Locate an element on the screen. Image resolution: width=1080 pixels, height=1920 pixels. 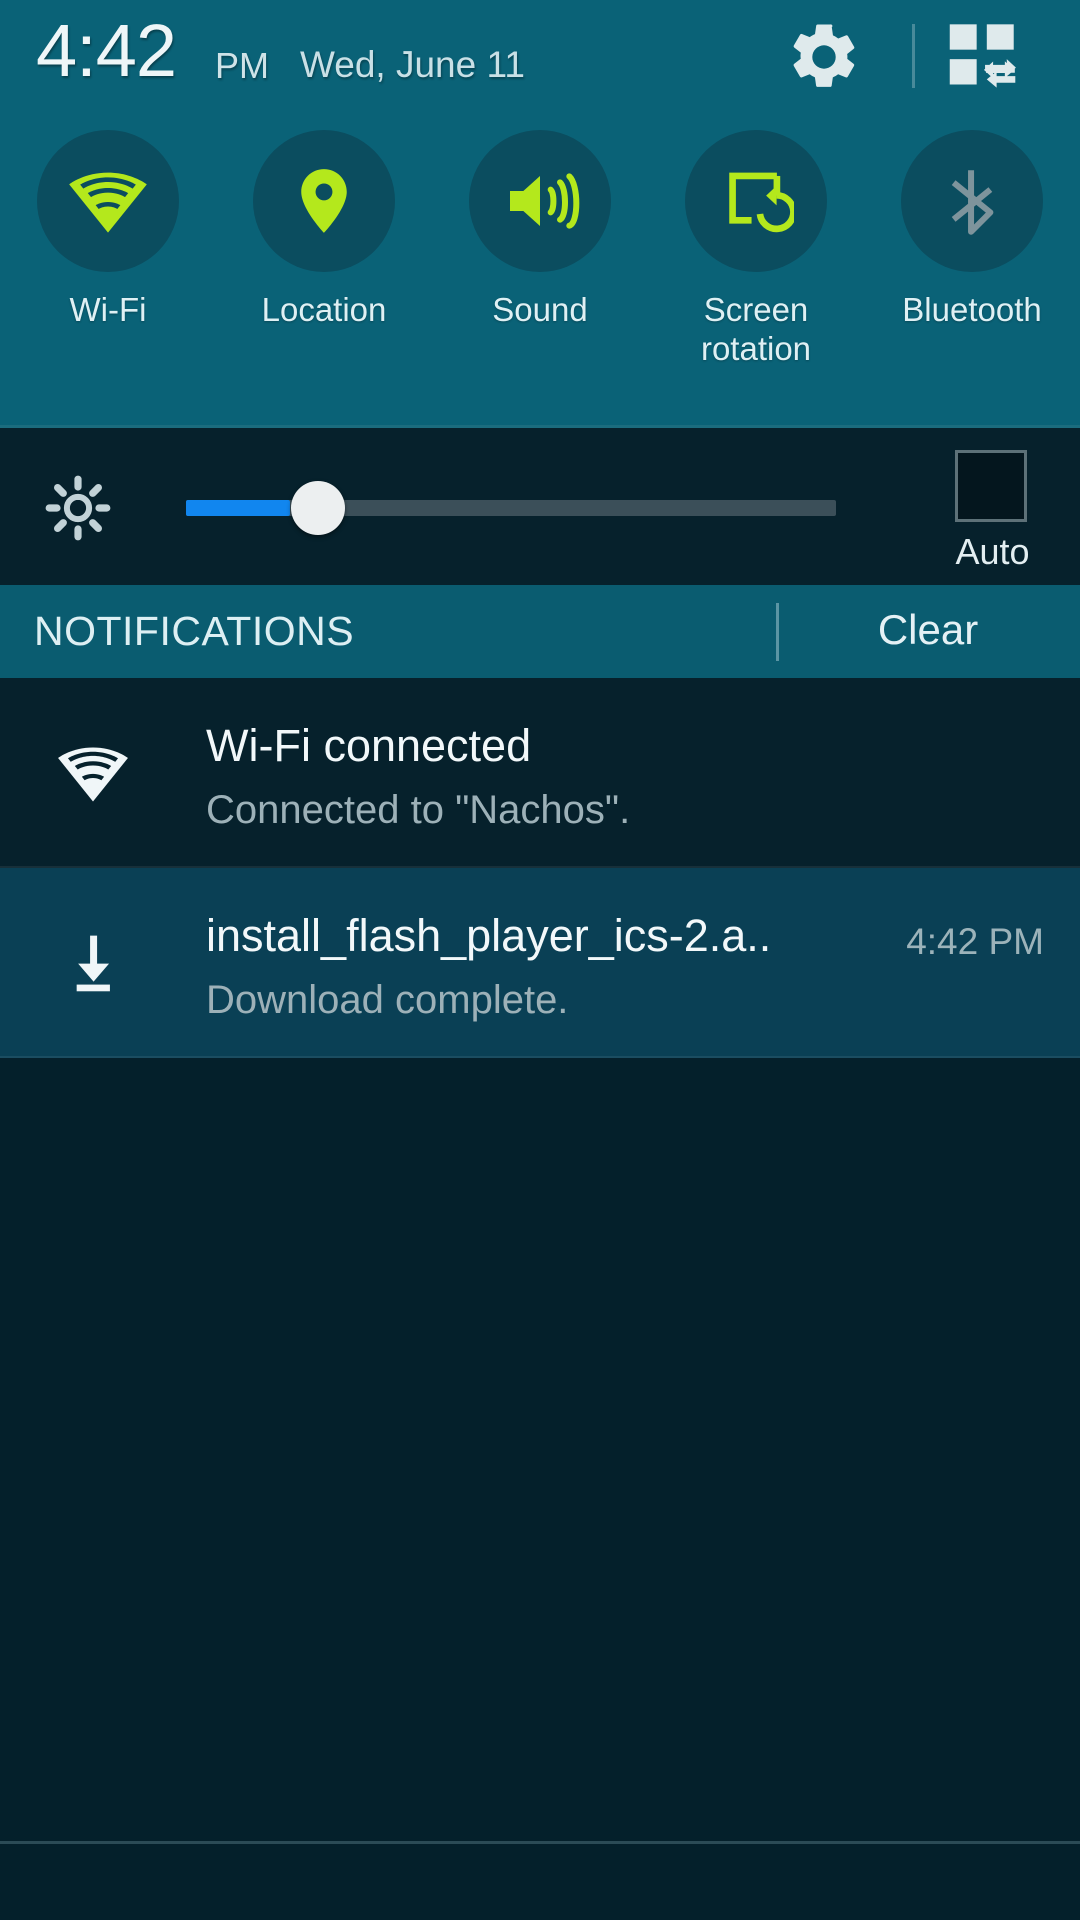
location-pin-icon is located at coordinates (324, 201).